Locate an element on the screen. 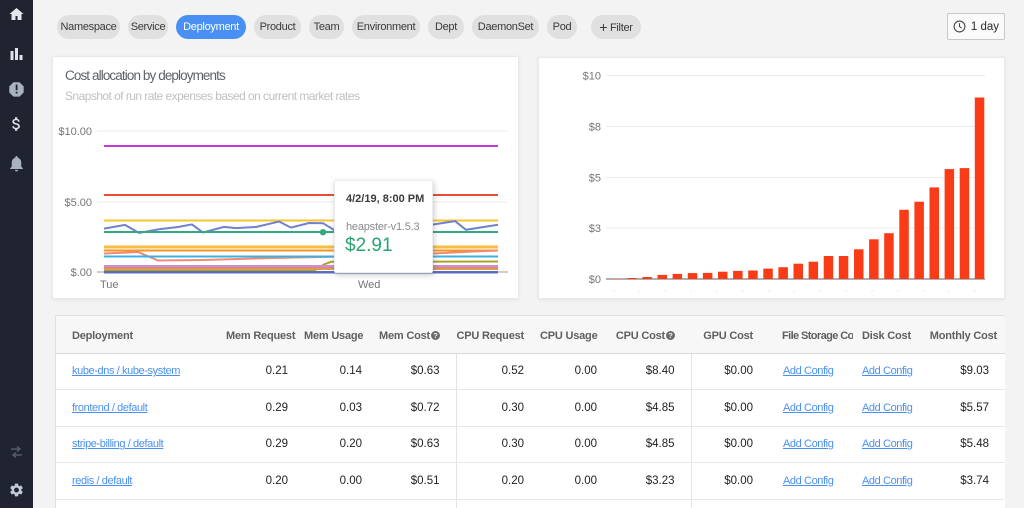 The height and width of the screenshot is (508, 1024). svg-text: Tue is located at coordinates (109, 285).